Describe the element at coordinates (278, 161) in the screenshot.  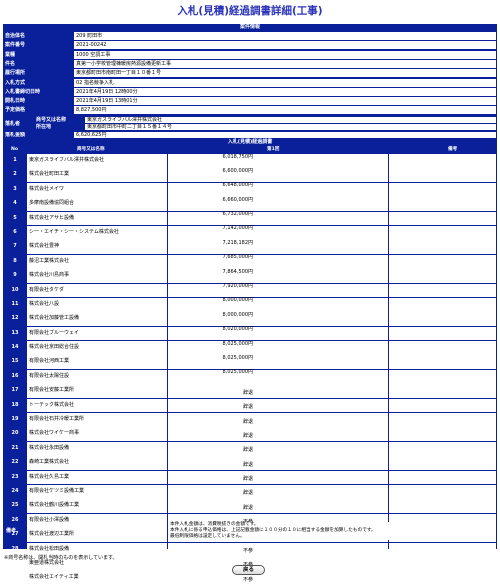
I see `bid-round-cell: 6,018,750円` at that location.